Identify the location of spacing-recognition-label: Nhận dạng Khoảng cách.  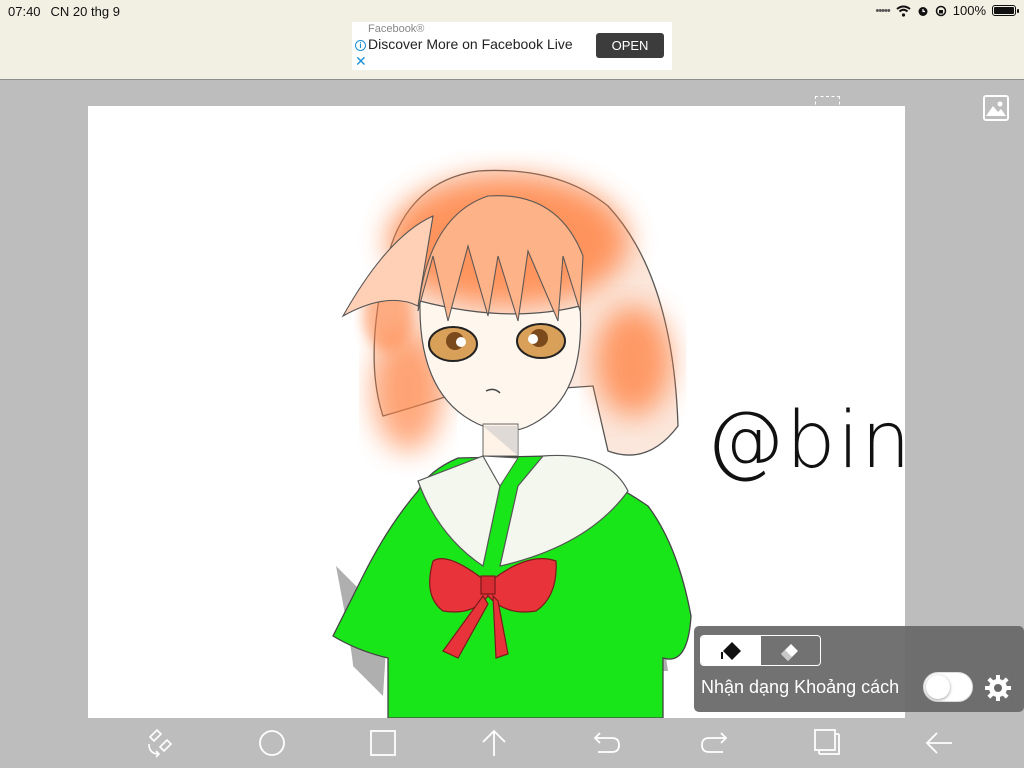
(800, 687).